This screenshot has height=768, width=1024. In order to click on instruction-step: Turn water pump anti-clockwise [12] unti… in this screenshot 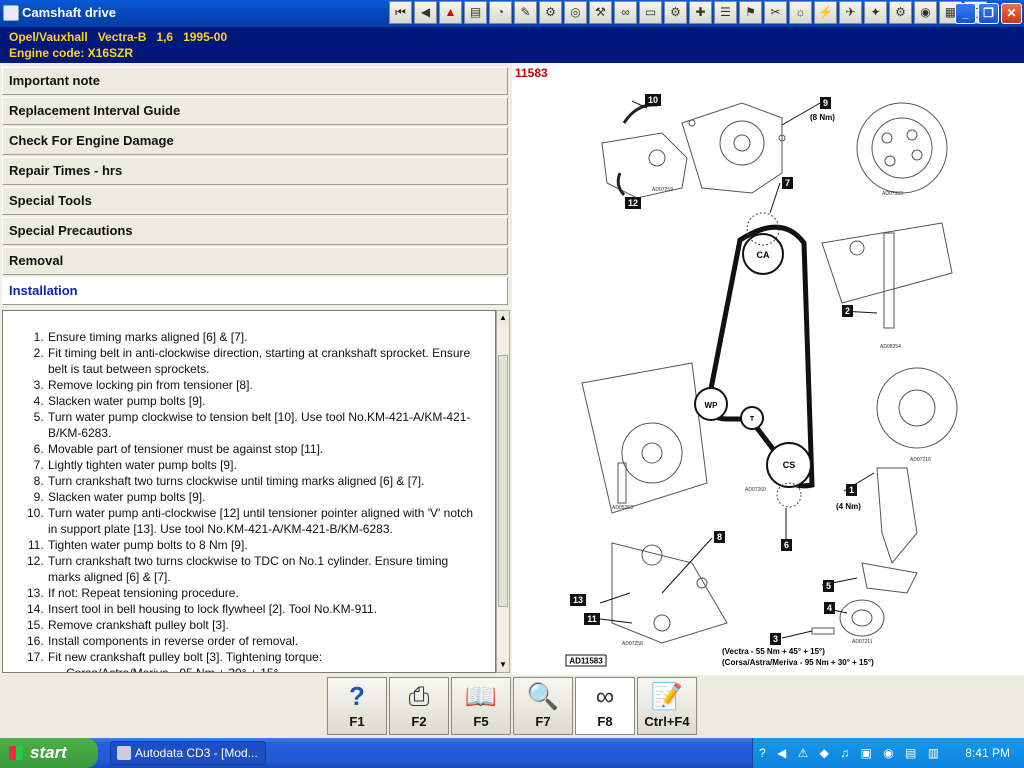, I will do `click(265, 521)`.